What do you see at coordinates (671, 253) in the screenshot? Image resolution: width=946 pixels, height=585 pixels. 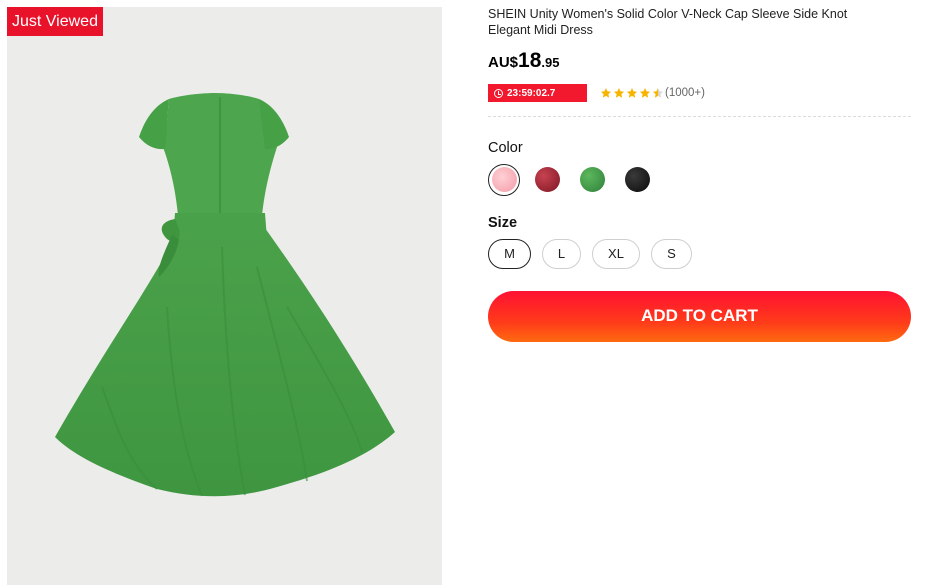 I see `size-option-s: S` at bounding box center [671, 253].